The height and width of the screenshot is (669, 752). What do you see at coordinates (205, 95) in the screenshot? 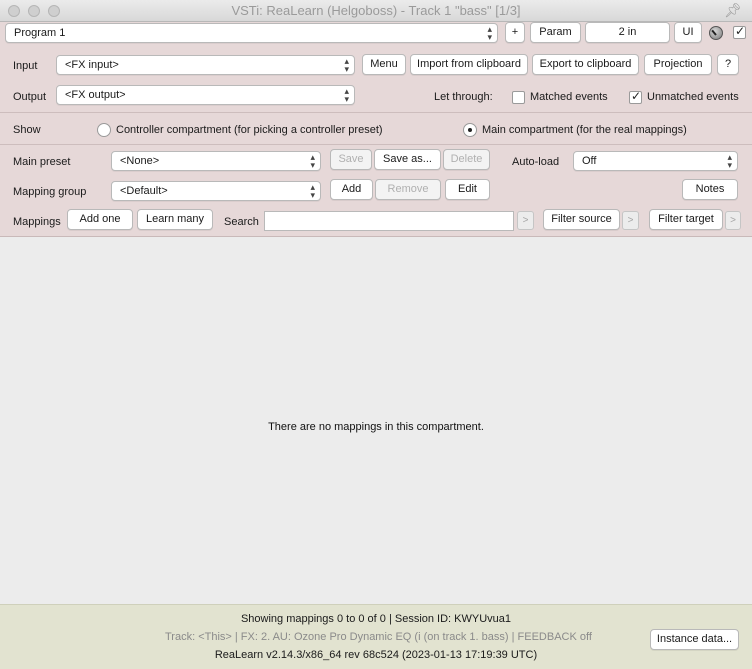
I see `output-select: <FX output> ▴ ▾` at bounding box center [205, 95].